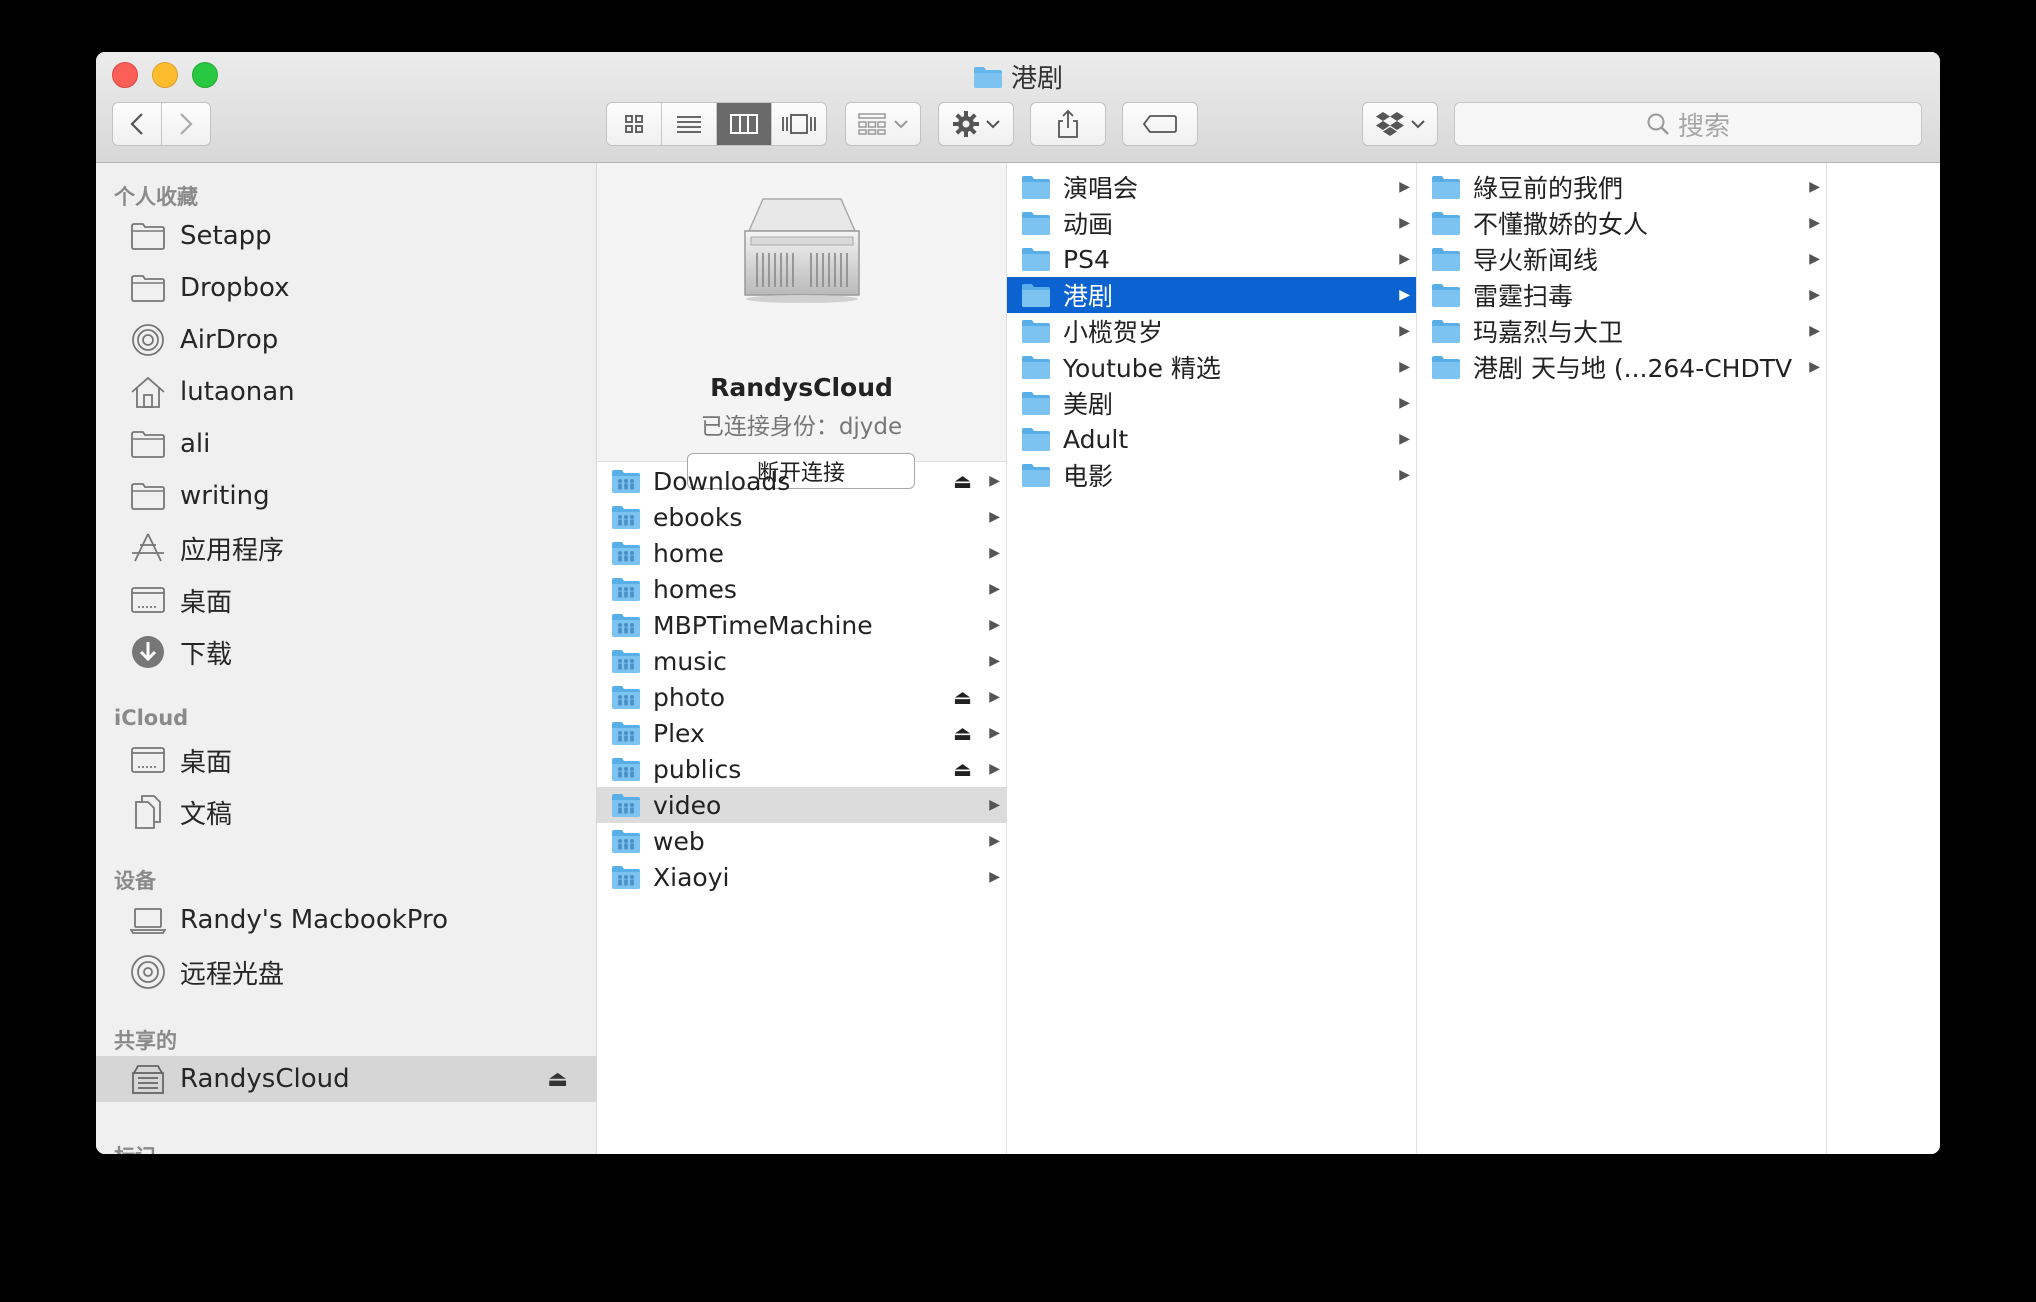 The height and width of the screenshot is (1302, 2036). I want to click on action-button, so click(976, 124).